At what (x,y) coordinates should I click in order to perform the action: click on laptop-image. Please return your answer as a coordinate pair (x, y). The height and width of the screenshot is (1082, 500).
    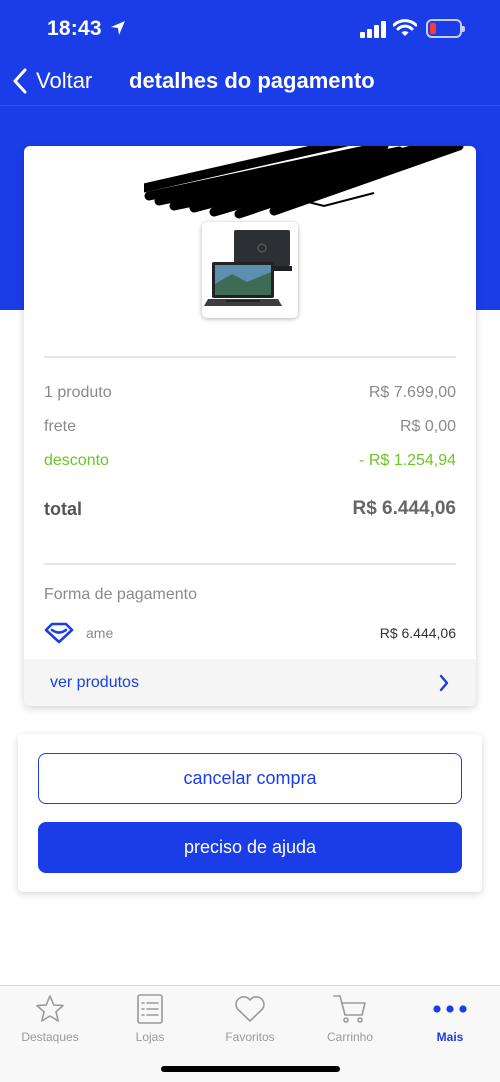
    Looking at the image, I should click on (248, 268).